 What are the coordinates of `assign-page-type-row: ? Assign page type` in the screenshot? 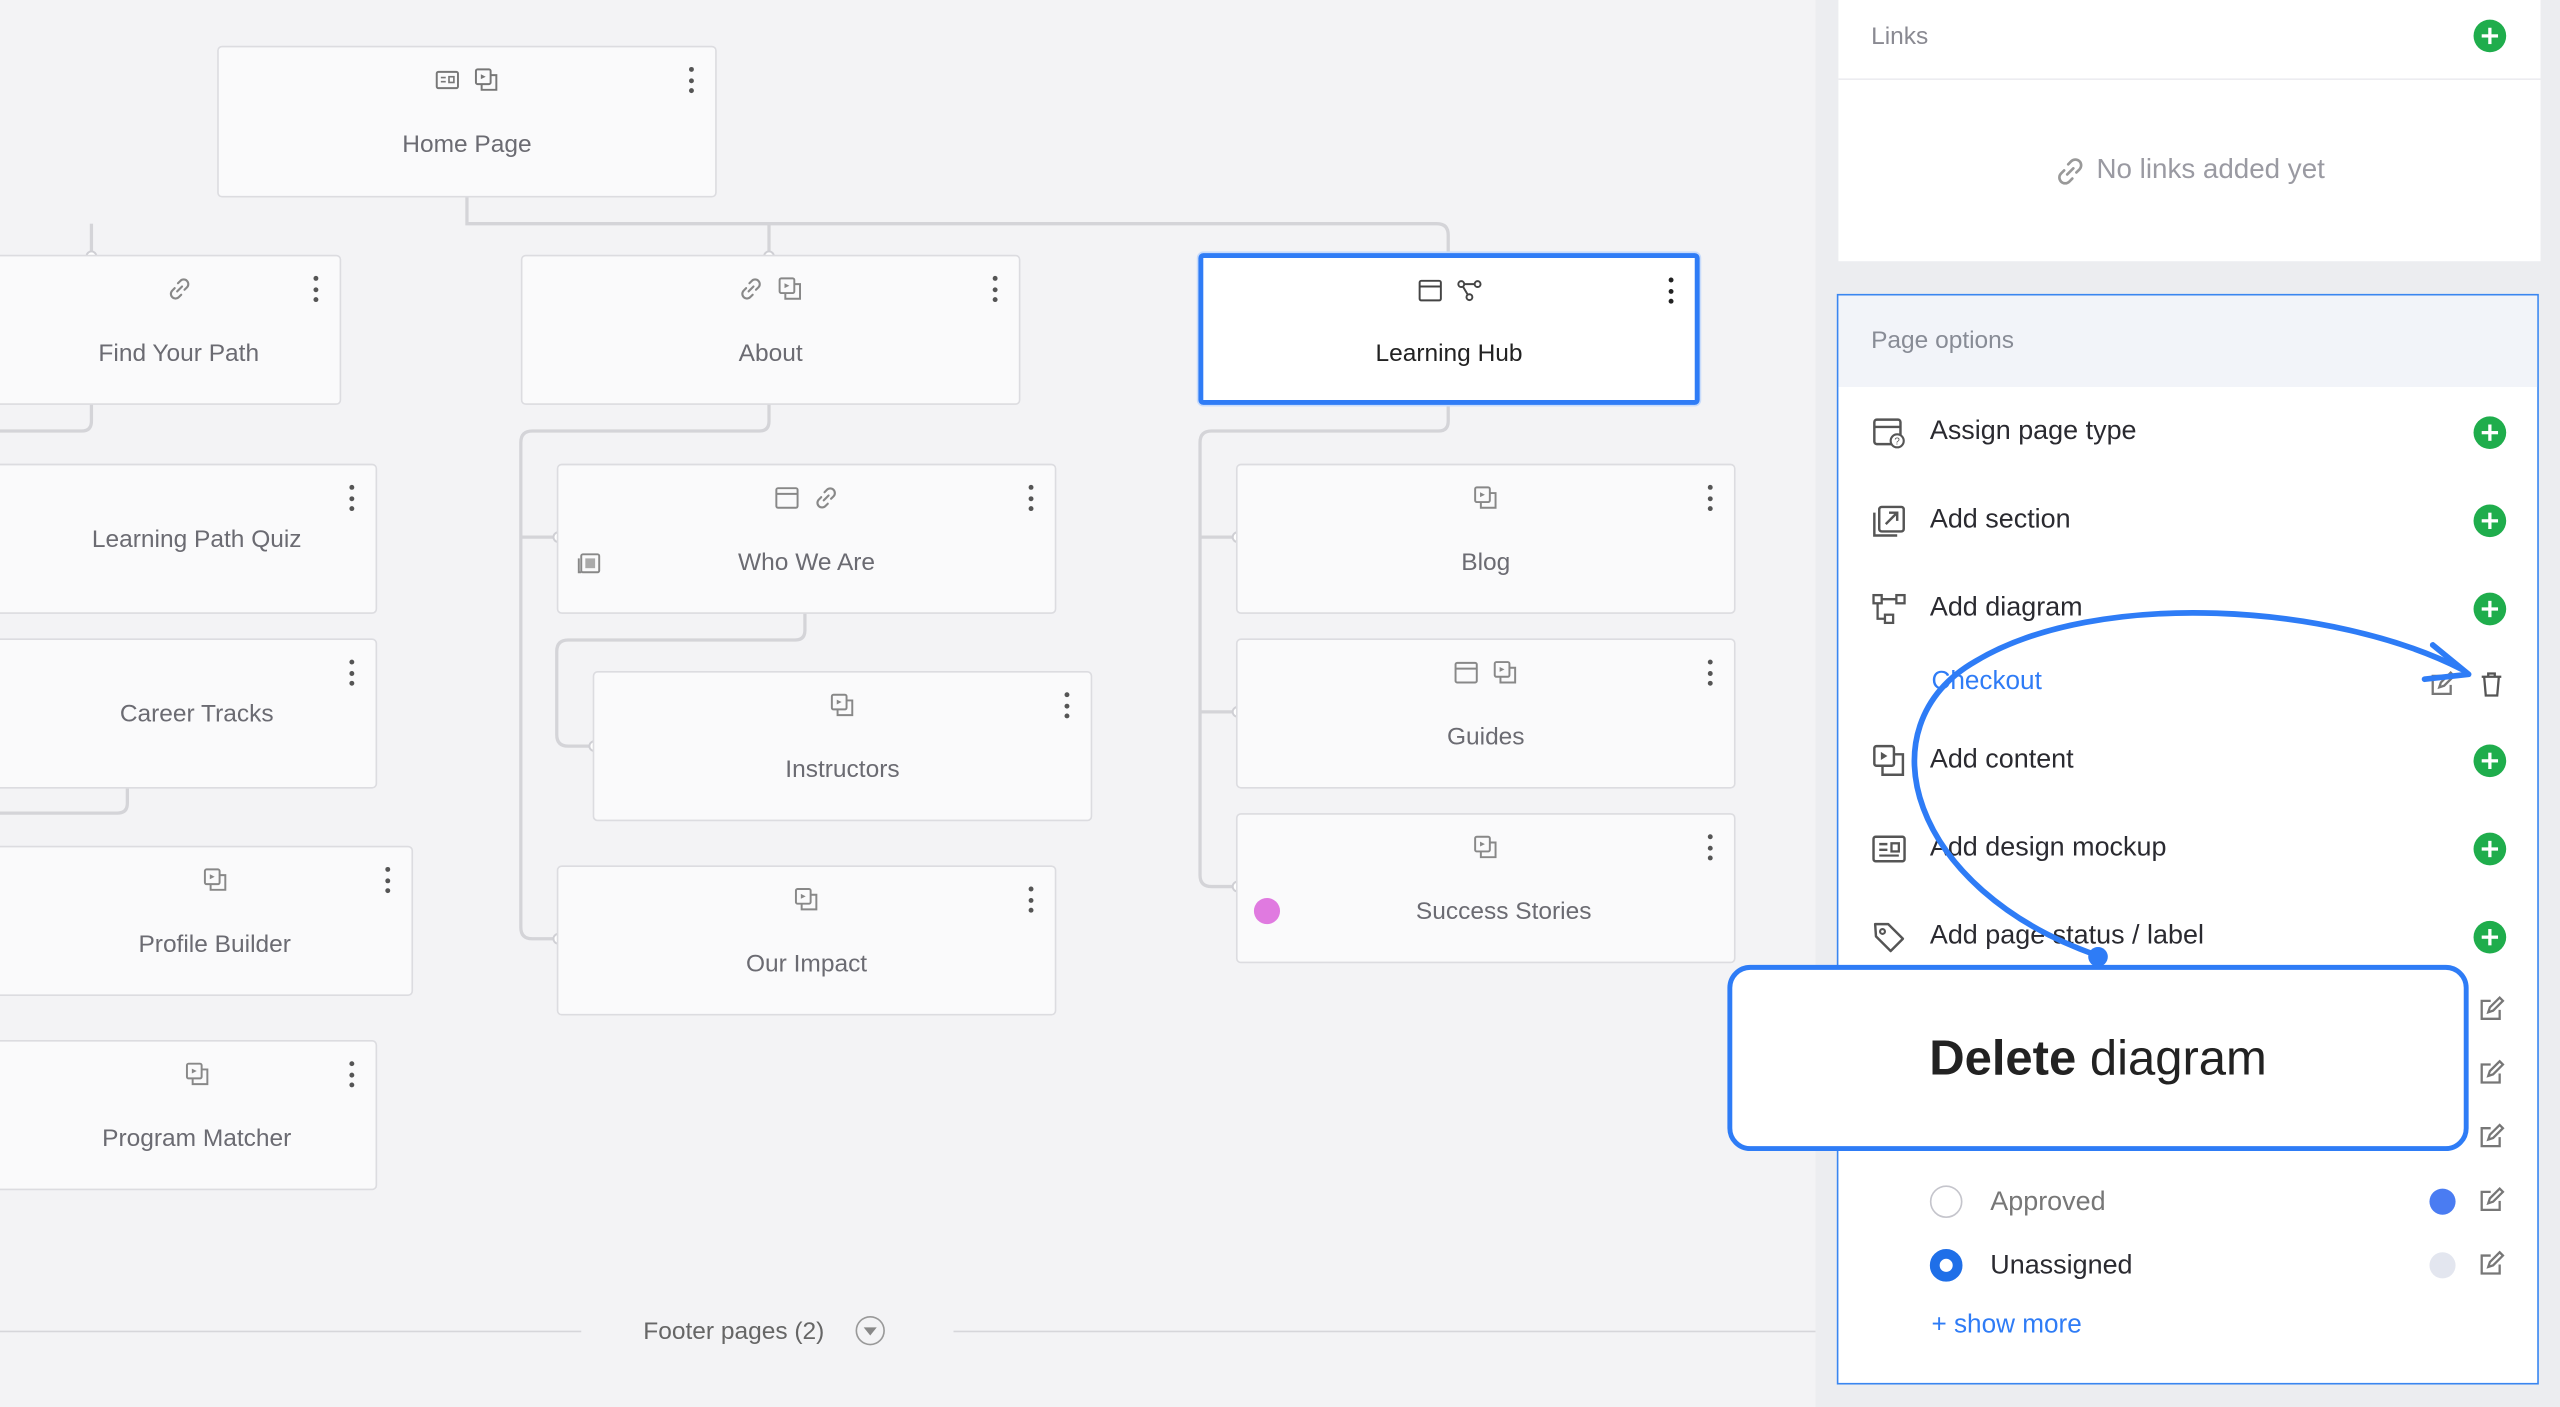 It's located at (2187, 431).